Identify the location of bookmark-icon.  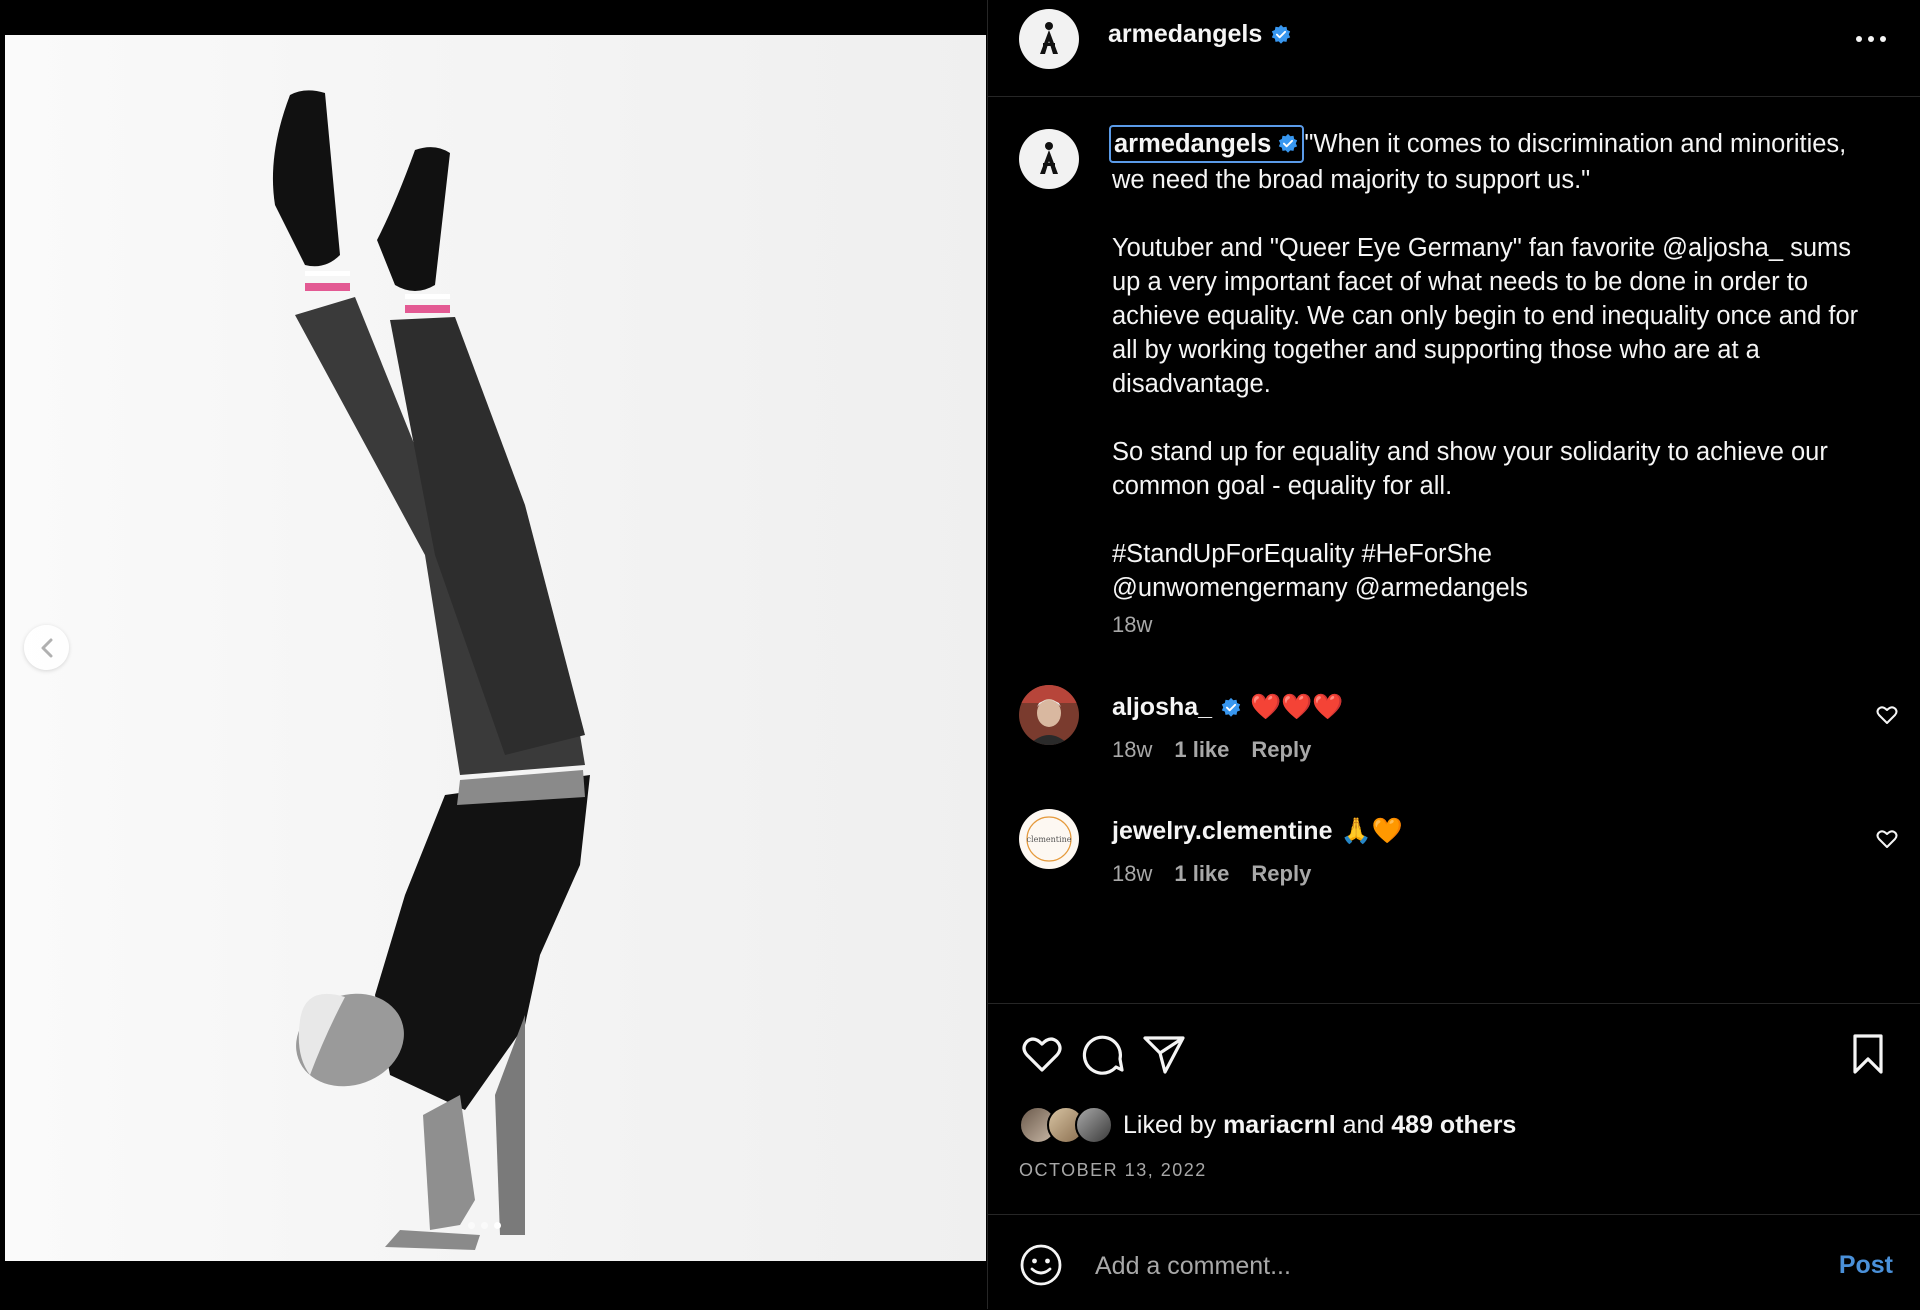
(1868, 1054).